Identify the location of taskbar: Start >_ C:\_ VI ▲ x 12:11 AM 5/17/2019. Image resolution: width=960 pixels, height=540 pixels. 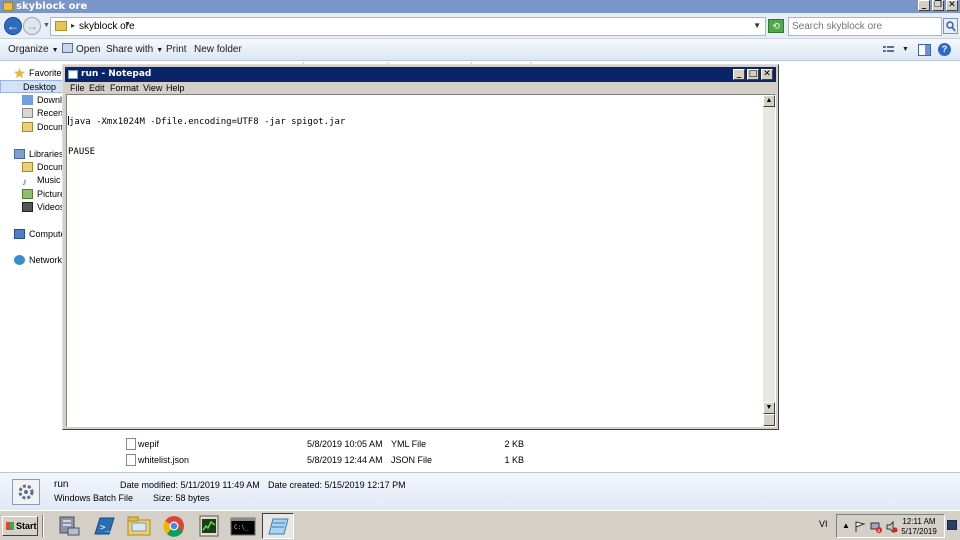
(480, 525).